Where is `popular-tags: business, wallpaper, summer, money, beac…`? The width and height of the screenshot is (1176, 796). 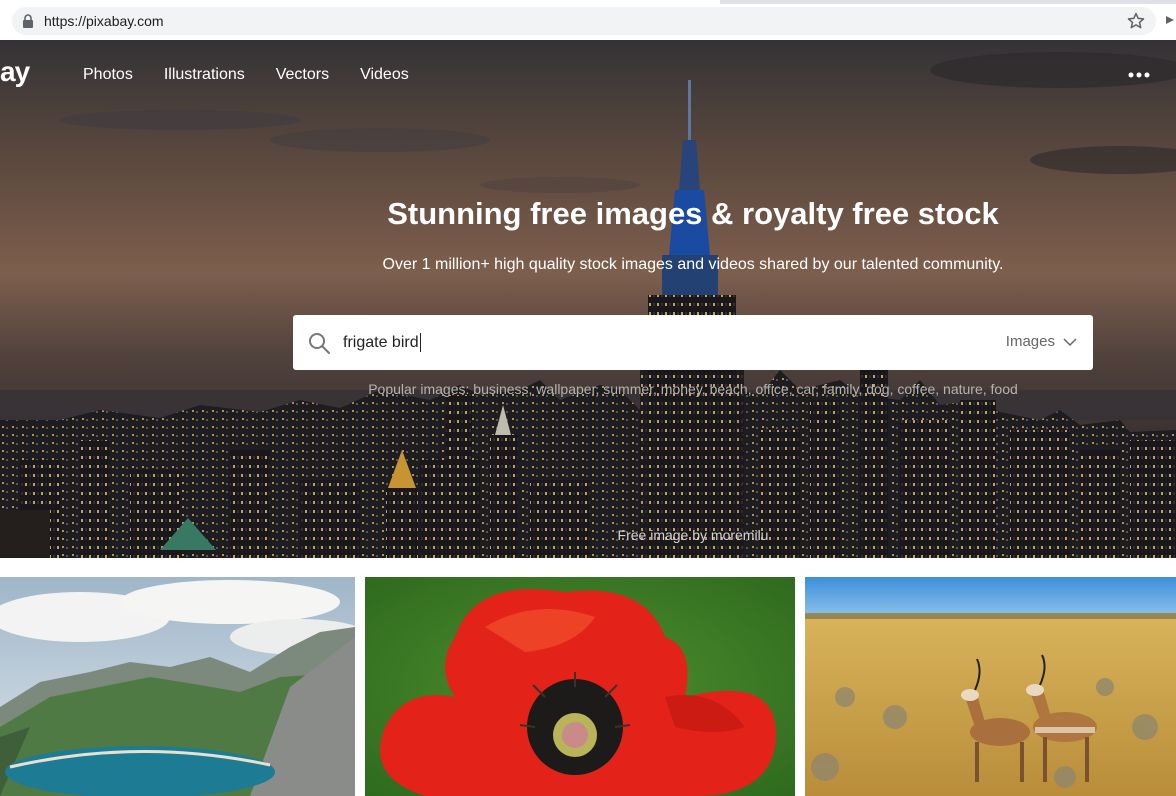 popular-tags: business, wallpaper, summer, money, beac… is located at coordinates (745, 389).